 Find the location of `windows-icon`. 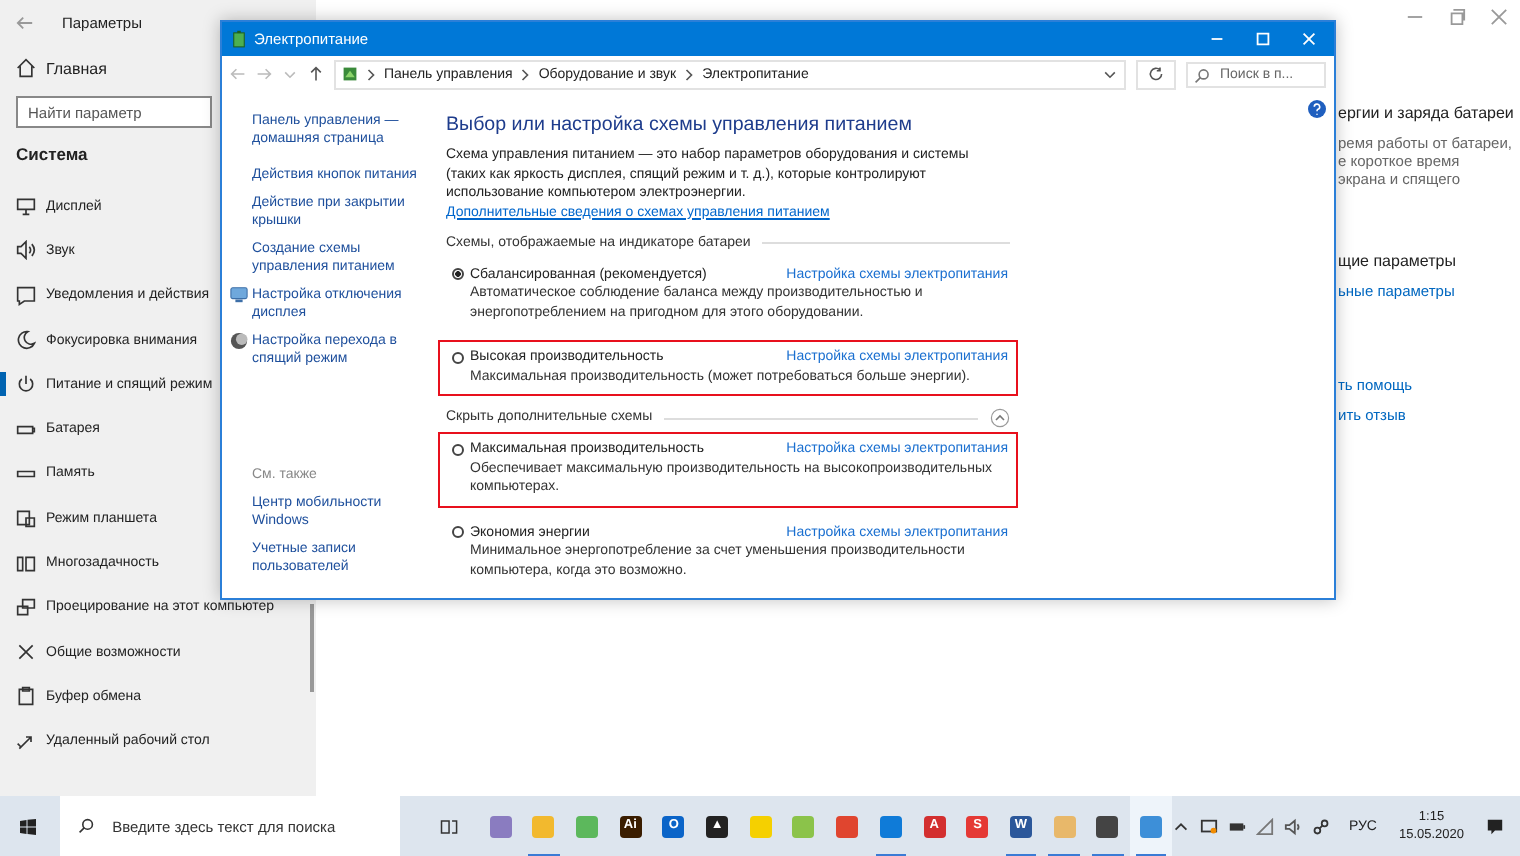

windows-icon is located at coordinates (26, 563).